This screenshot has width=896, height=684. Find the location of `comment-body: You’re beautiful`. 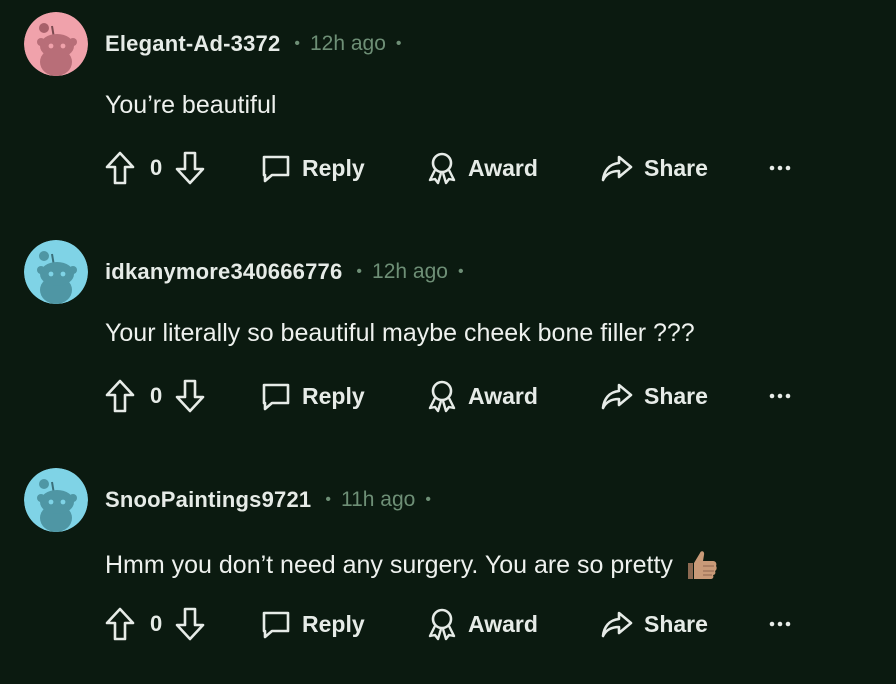

comment-body: You’re beautiful is located at coordinates (191, 105).